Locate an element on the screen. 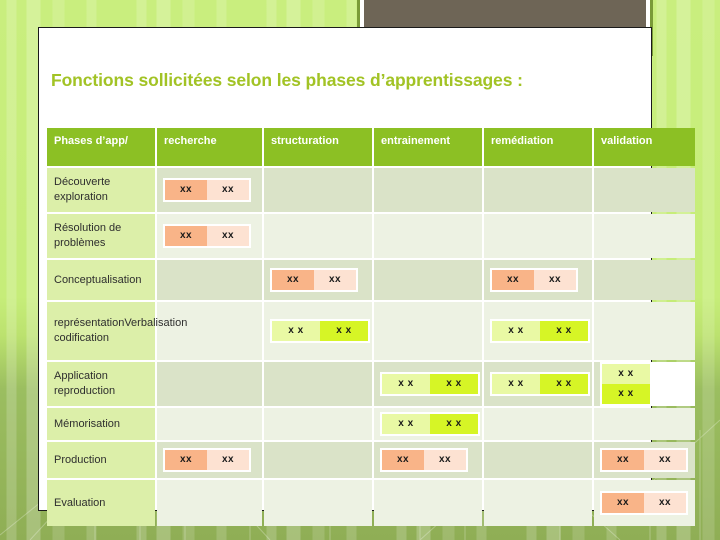 The image size is (720, 540). row-label: Mémorisation is located at coordinates (101, 424).